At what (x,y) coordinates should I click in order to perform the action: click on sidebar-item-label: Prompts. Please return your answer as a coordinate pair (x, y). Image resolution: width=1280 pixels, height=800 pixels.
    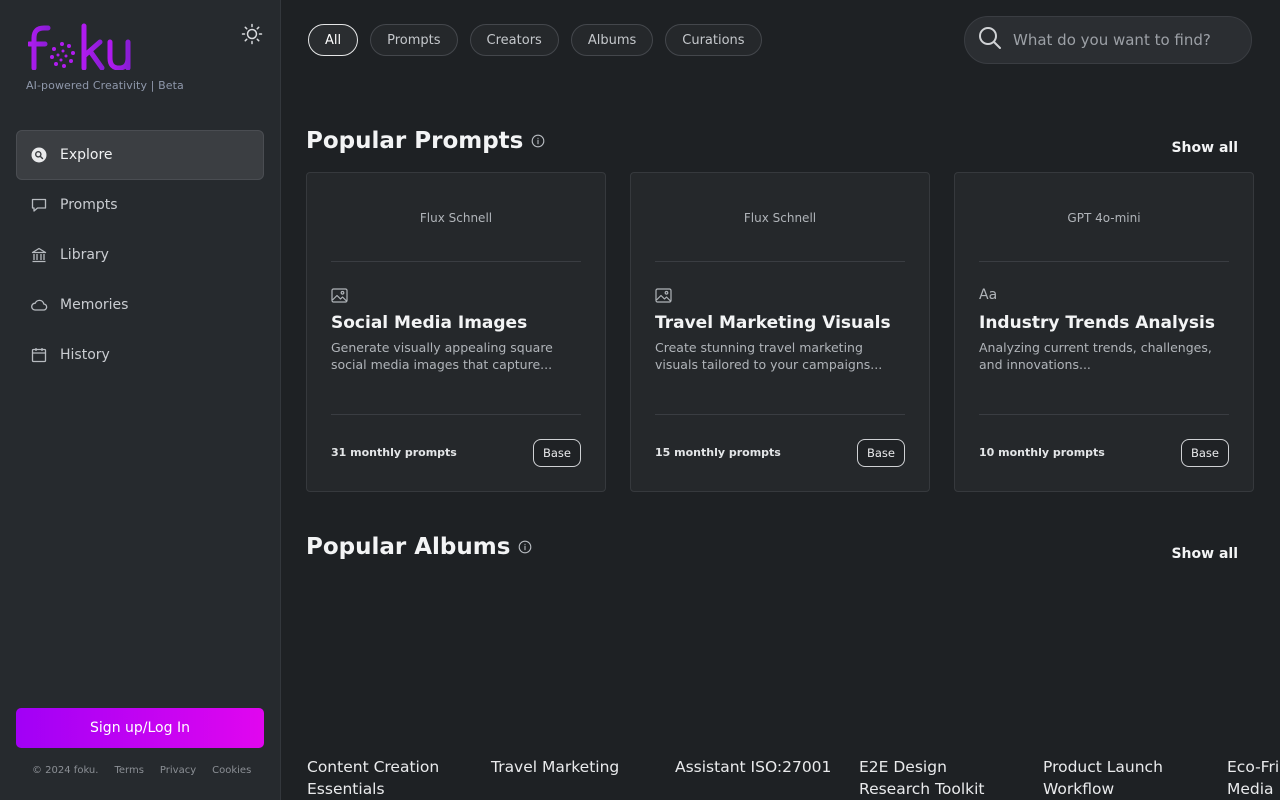
    Looking at the image, I should click on (89, 205).